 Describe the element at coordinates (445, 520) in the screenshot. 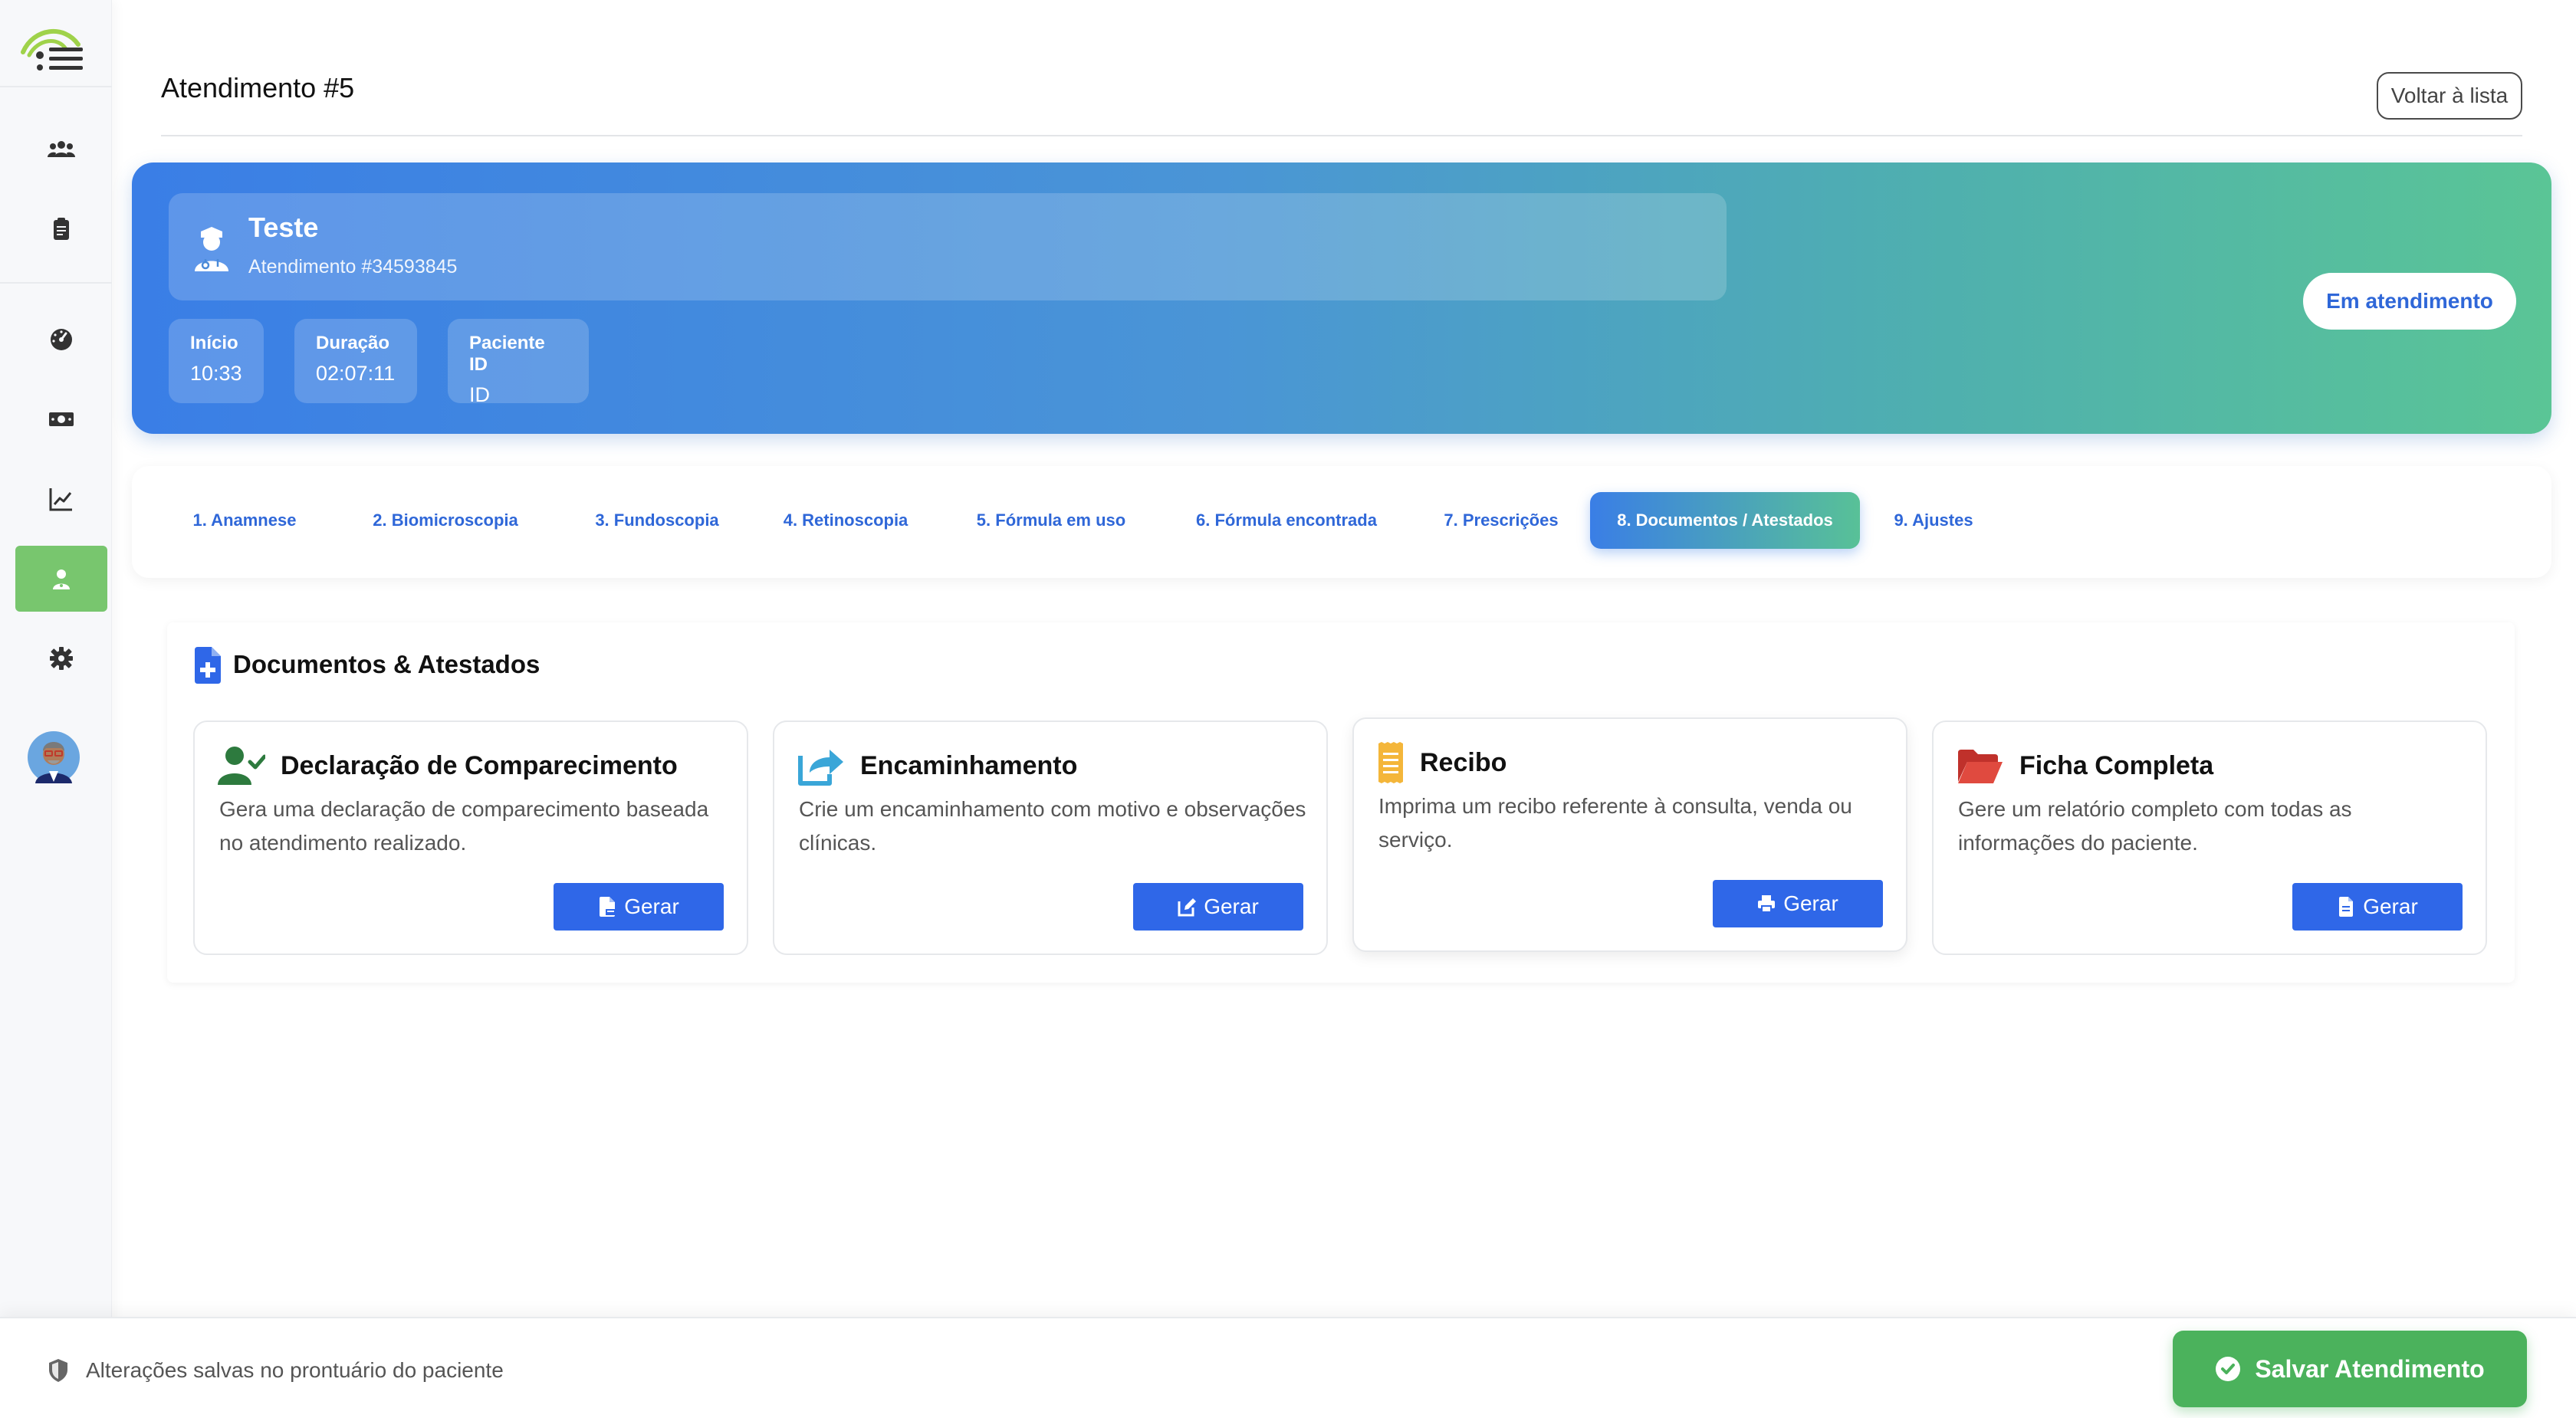

I see `tab-biomicroscopia: 2. Biomicroscopia` at that location.